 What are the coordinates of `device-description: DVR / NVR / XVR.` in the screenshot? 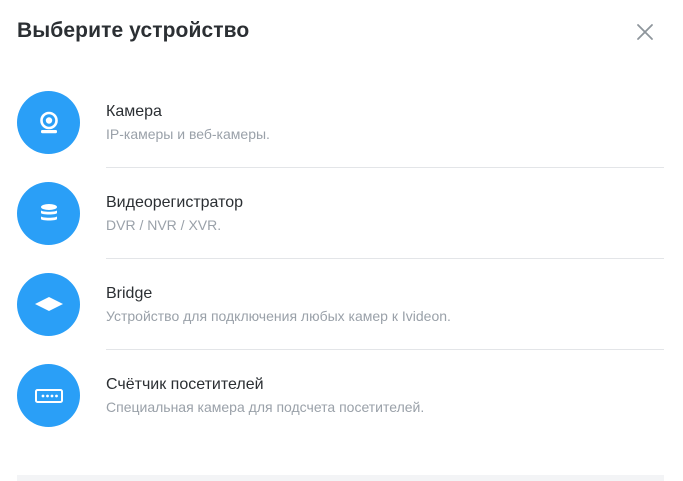 It's located at (164, 225).